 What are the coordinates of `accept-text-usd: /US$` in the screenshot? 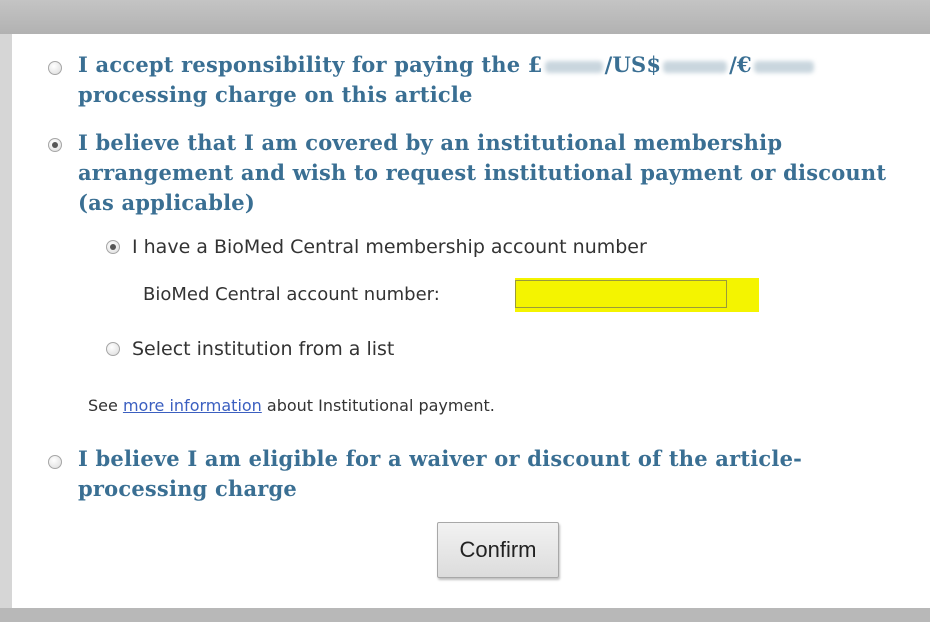 It's located at (633, 64).